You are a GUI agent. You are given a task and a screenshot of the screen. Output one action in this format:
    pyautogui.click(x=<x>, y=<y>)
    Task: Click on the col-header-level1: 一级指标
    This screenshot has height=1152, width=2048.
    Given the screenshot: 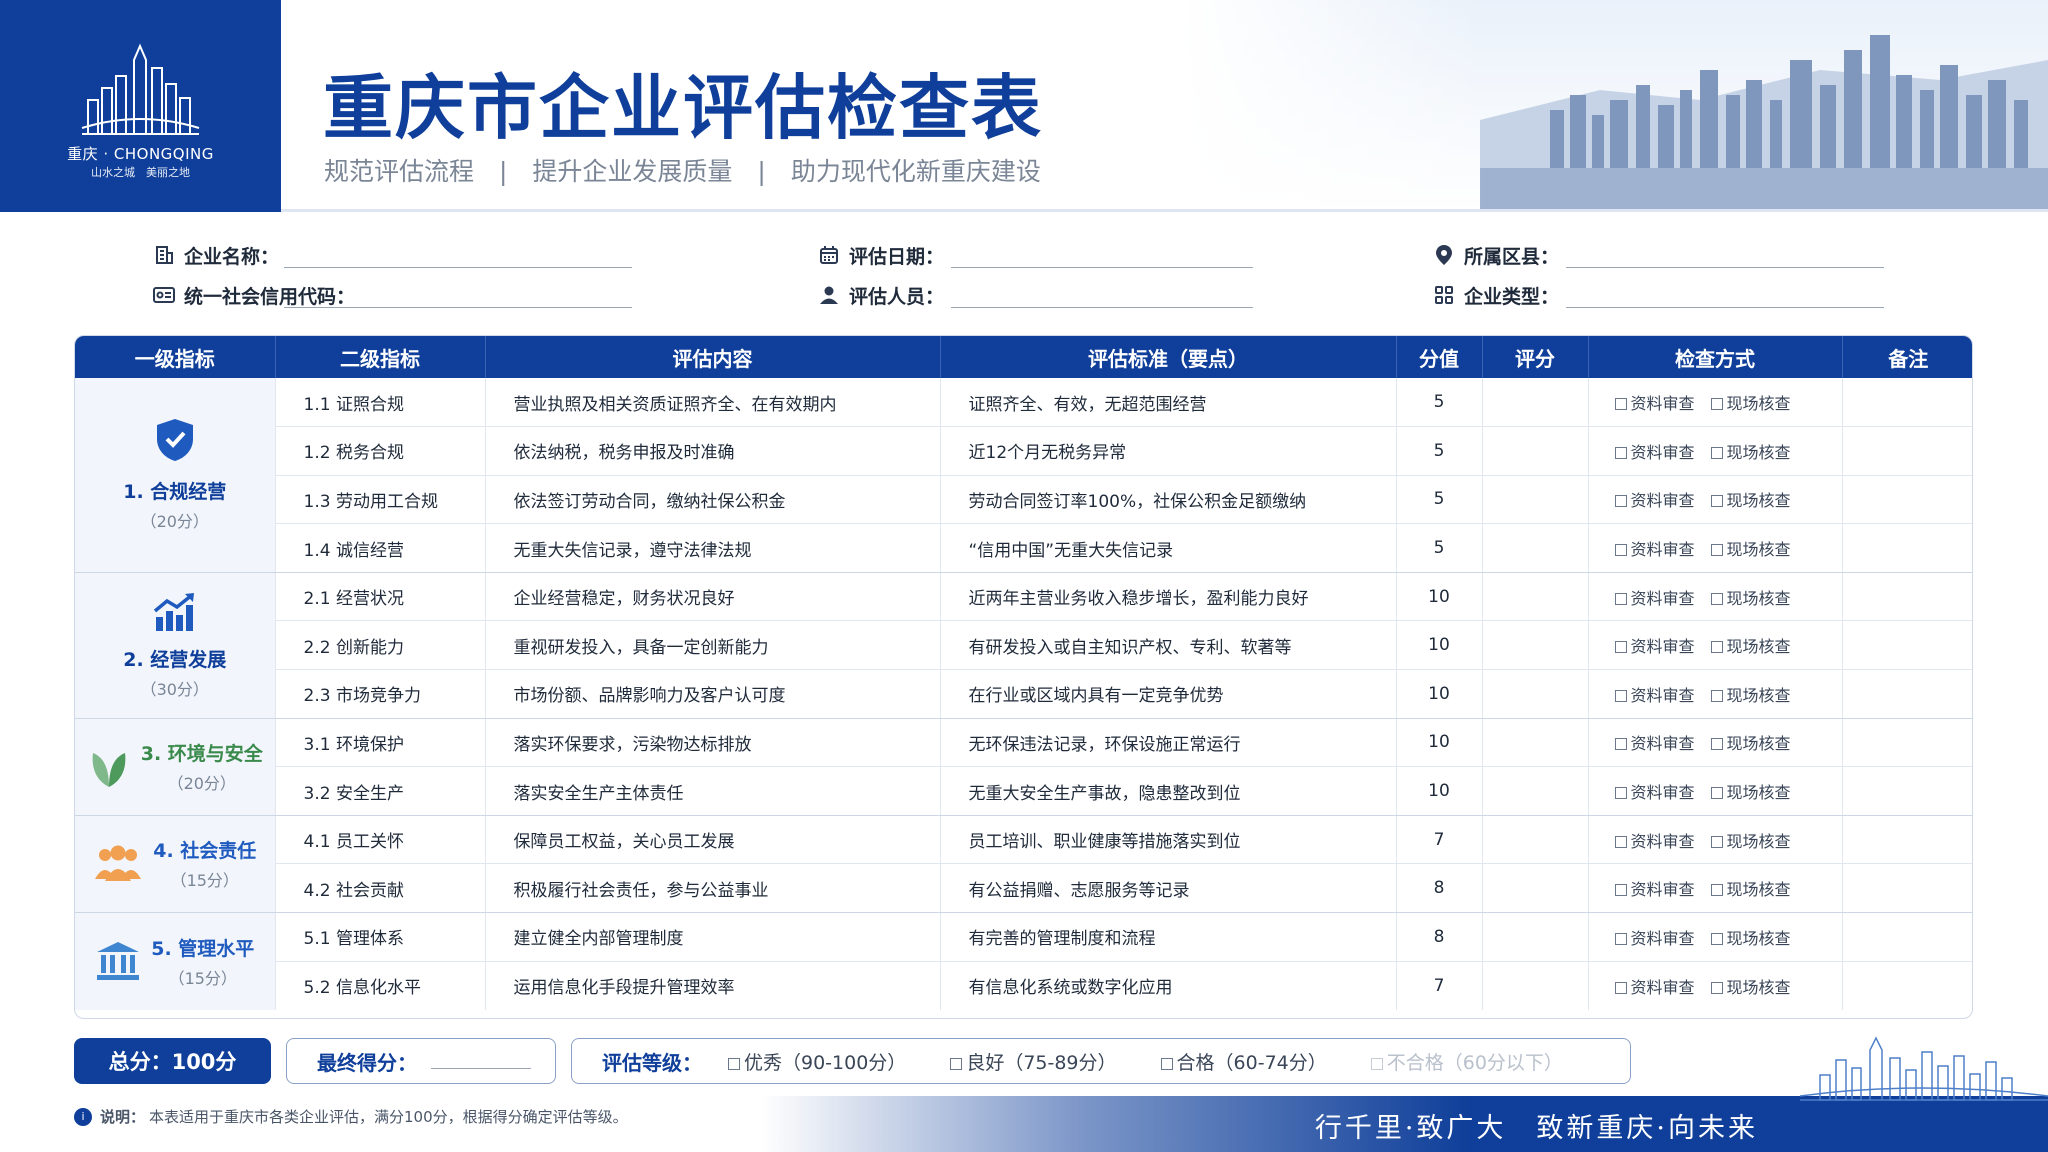 What is the action you would take?
    pyautogui.click(x=175, y=357)
    